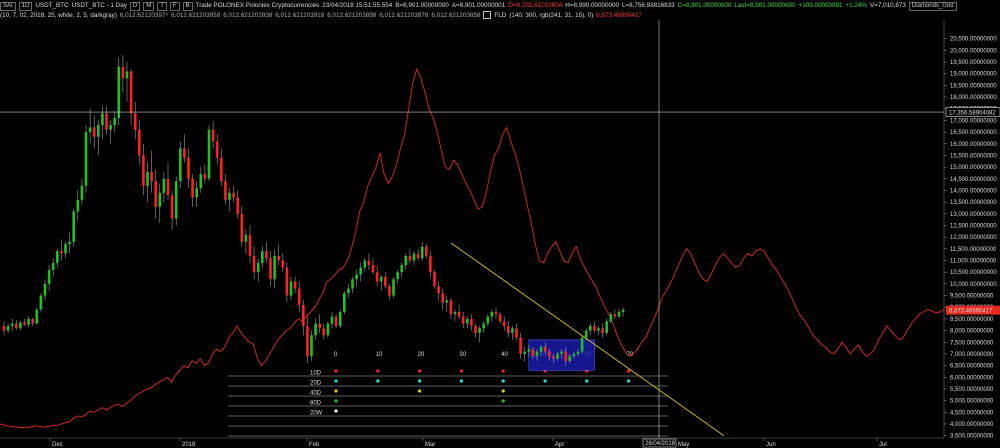 Image resolution: width=1000 pixels, height=448 pixels. Describe the element at coordinates (973, 238) in the screenshot. I see `y-tick-label: 12,000.00000000` at that location.